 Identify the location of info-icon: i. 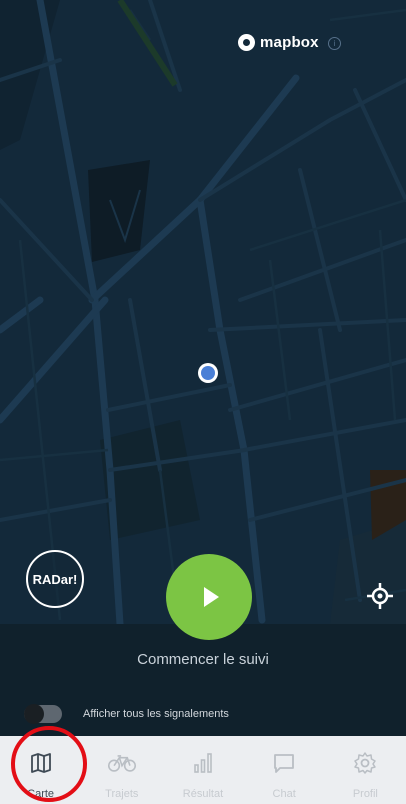
(334, 43).